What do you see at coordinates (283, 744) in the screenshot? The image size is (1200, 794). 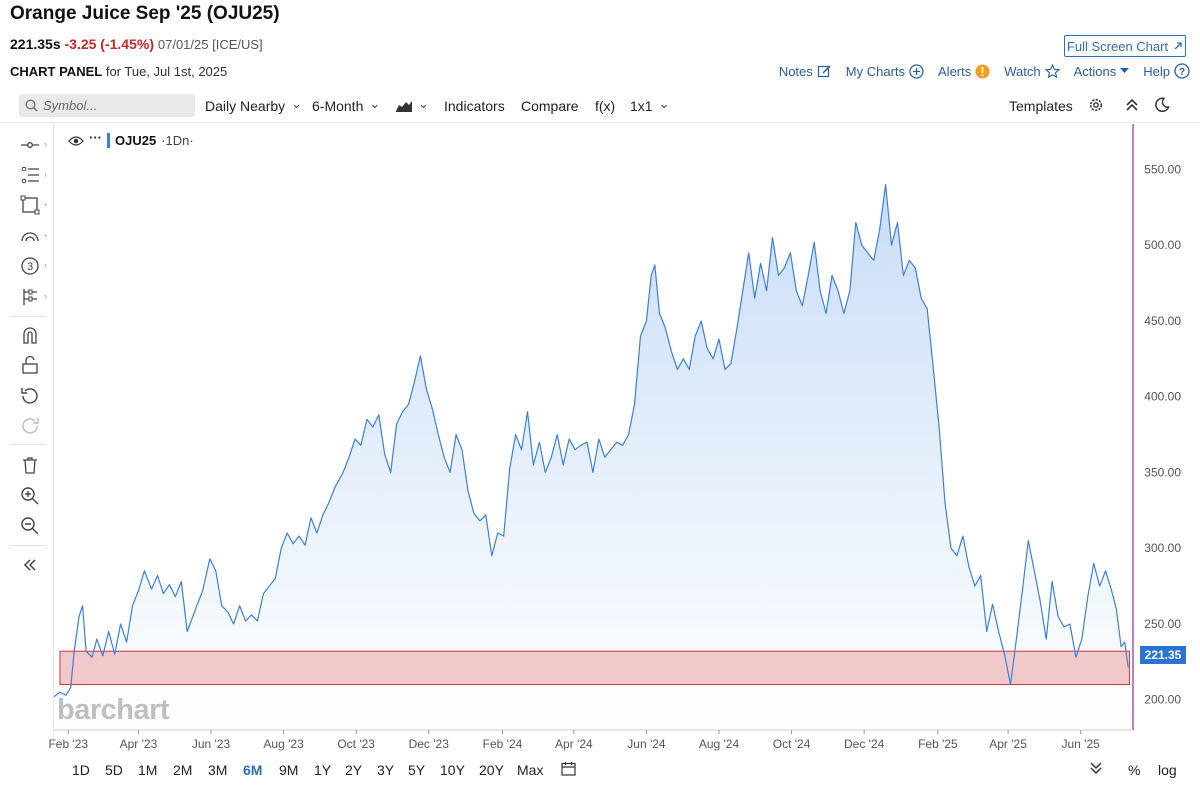 I see `x-tick-label: Aug '23` at bounding box center [283, 744].